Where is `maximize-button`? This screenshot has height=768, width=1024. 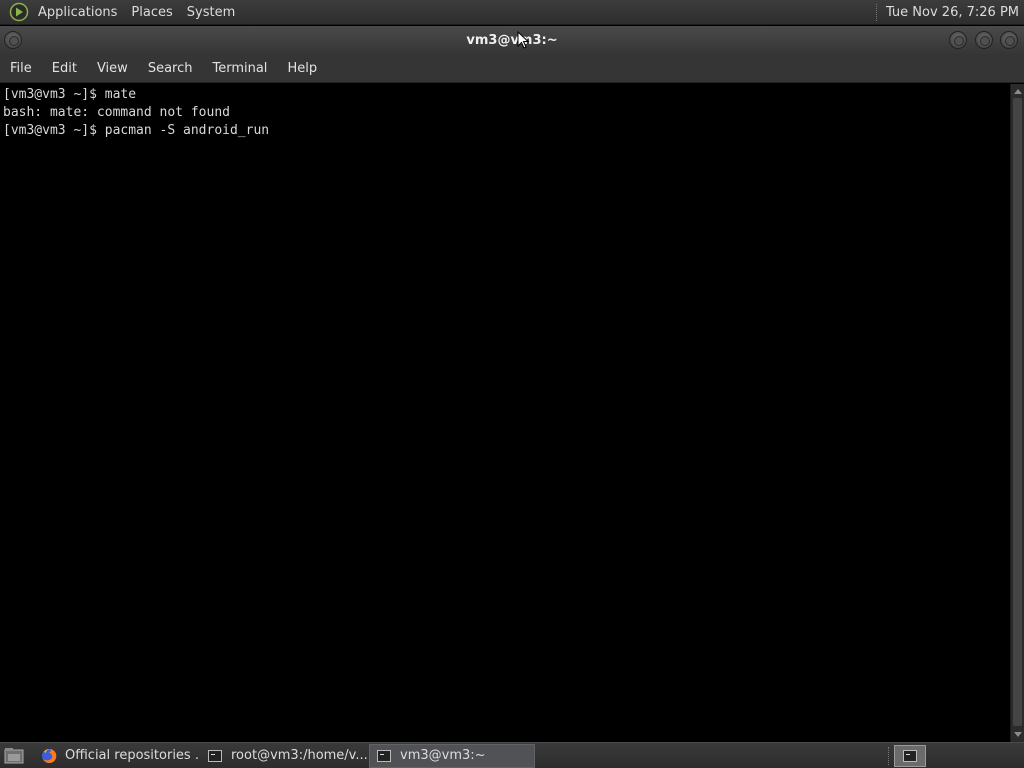 maximize-button is located at coordinates (984, 40).